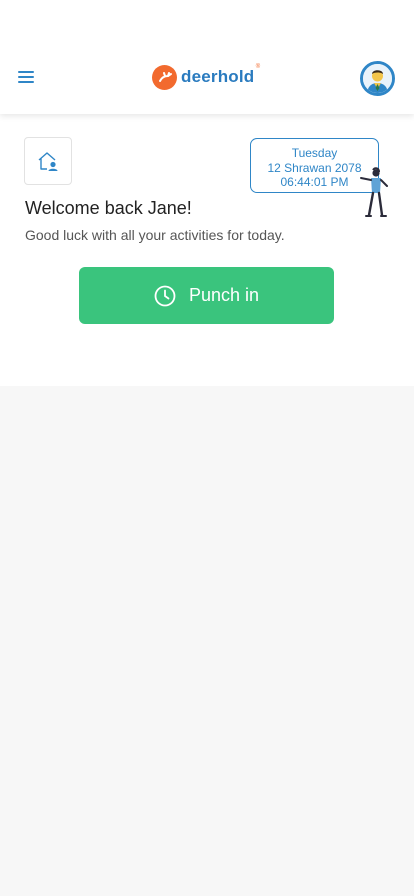 This screenshot has height=896, width=414. What do you see at coordinates (165, 296) in the screenshot?
I see `clock-icon` at bounding box center [165, 296].